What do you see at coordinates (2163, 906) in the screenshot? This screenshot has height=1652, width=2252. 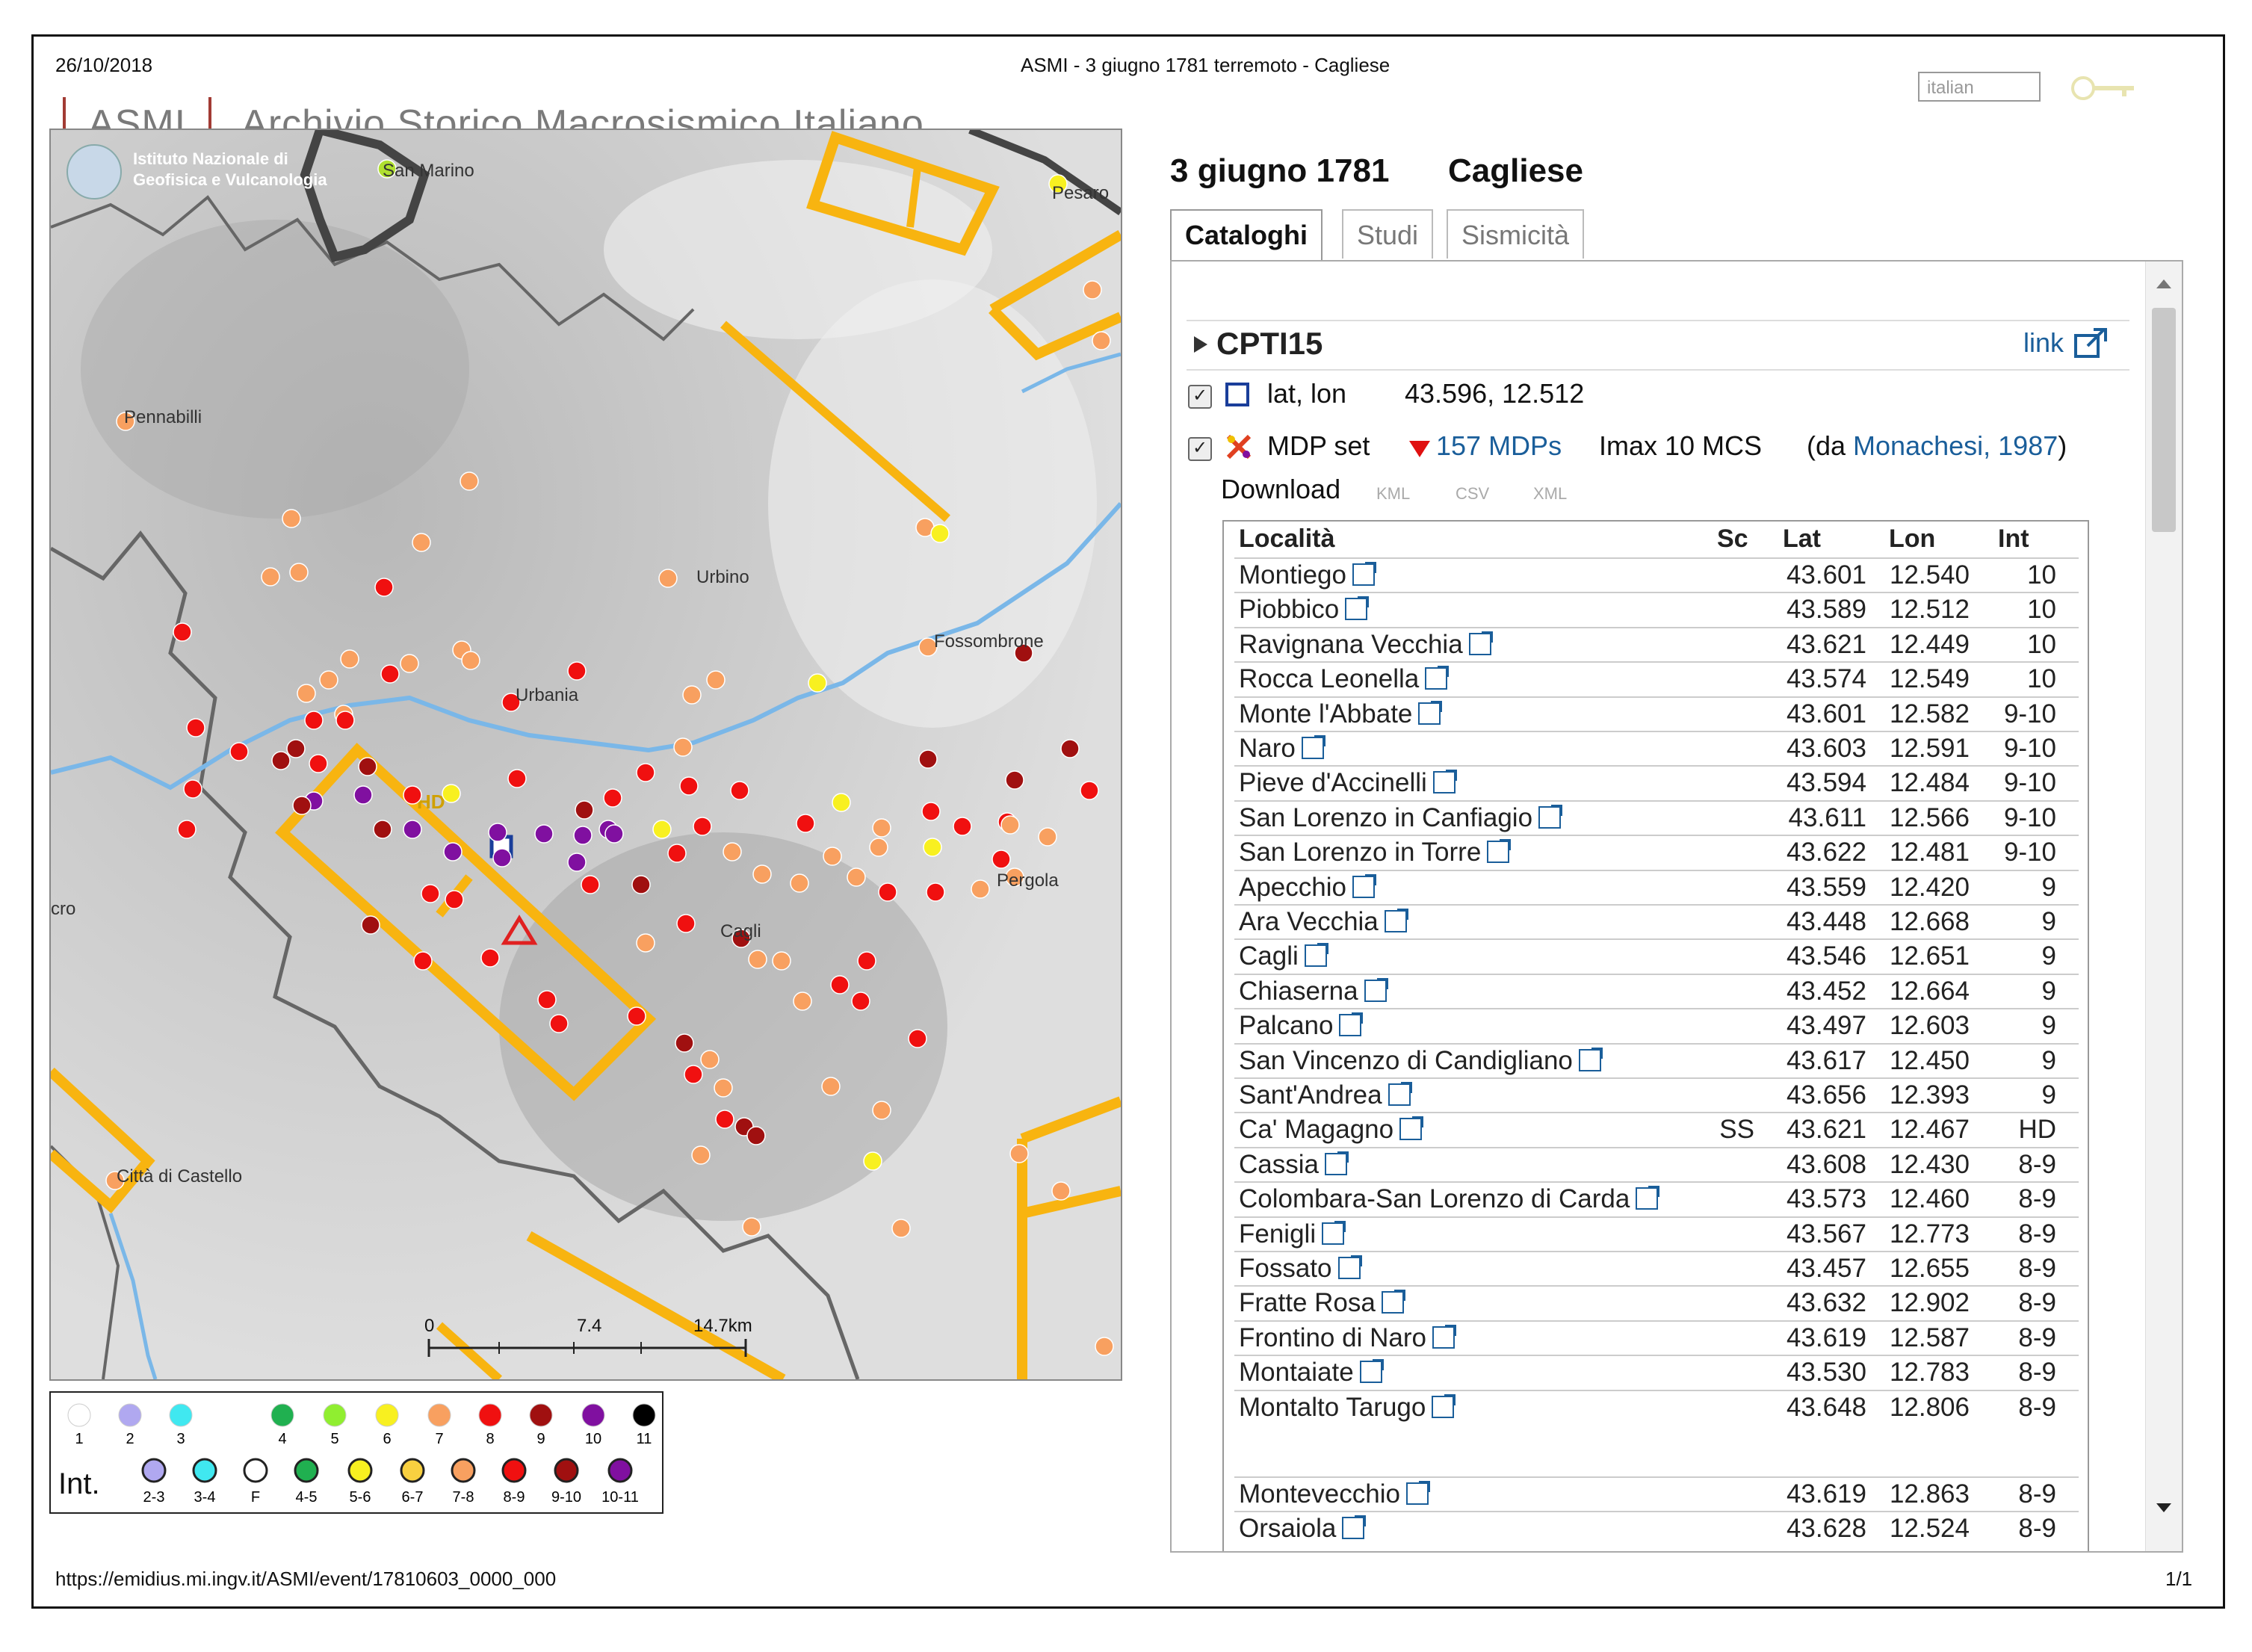 I see `scrollbar` at bounding box center [2163, 906].